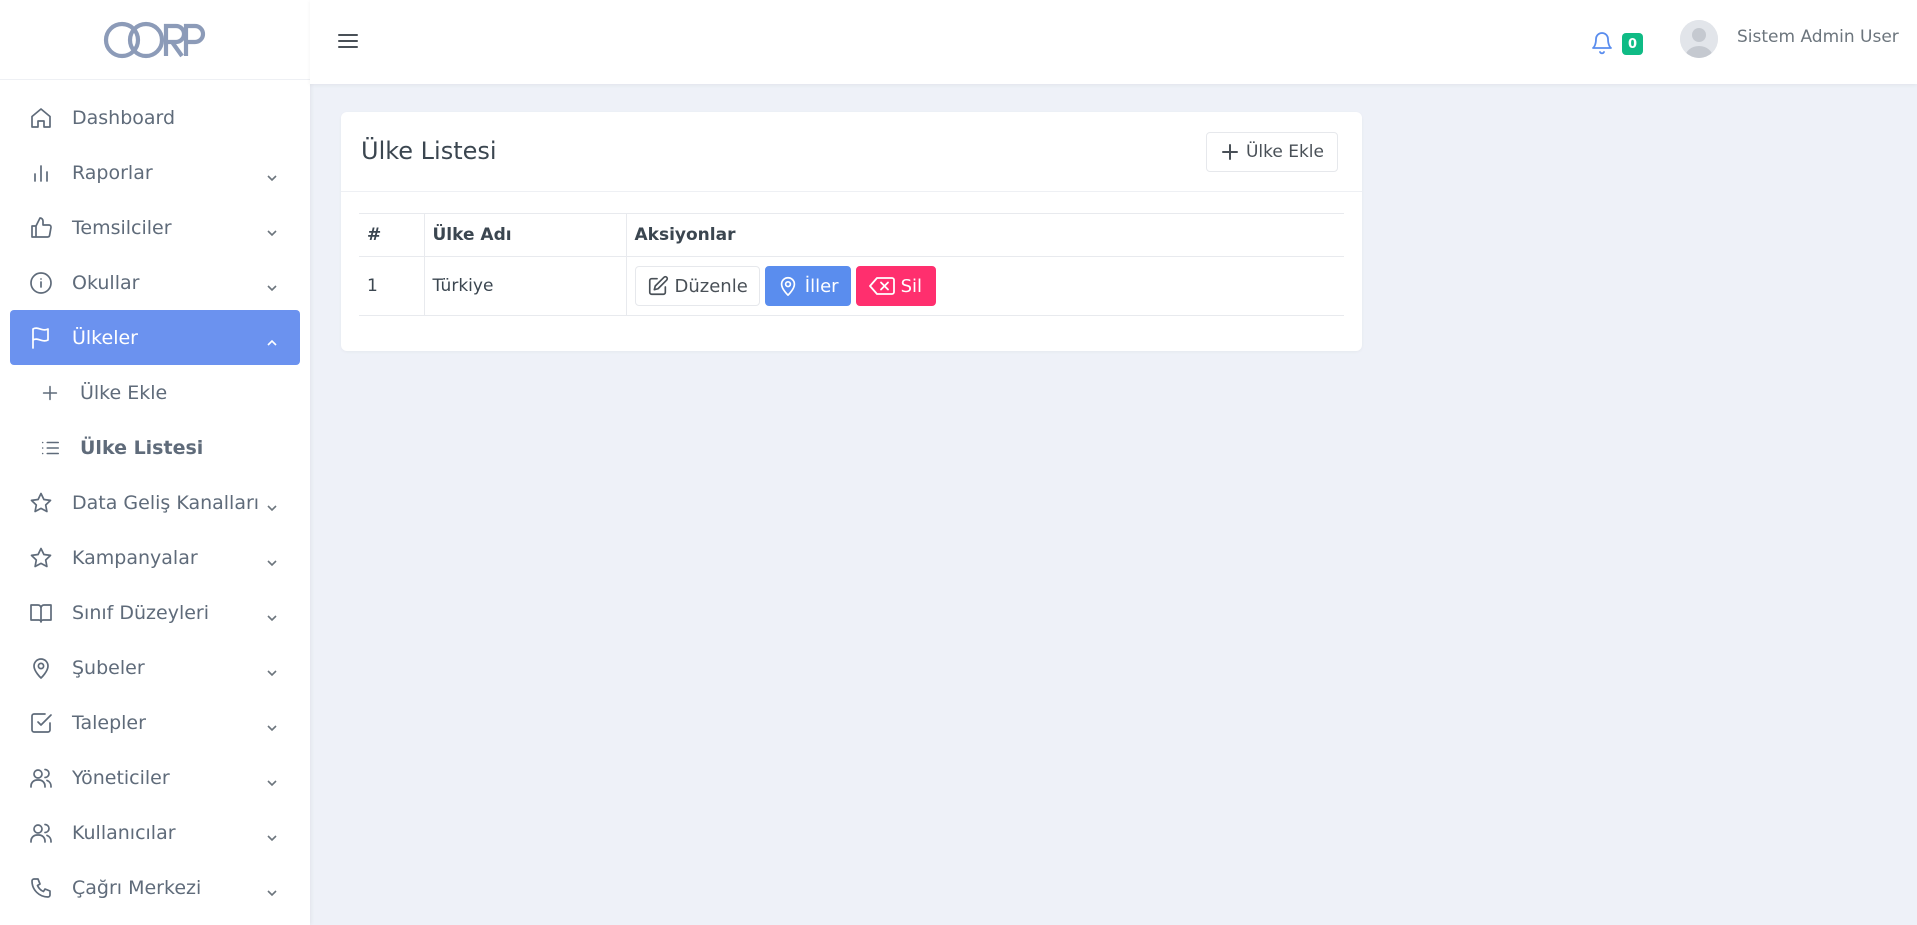 Image resolution: width=1917 pixels, height=925 pixels. What do you see at coordinates (429, 151) in the screenshot?
I see `page-title: Ülke Listesi` at bounding box center [429, 151].